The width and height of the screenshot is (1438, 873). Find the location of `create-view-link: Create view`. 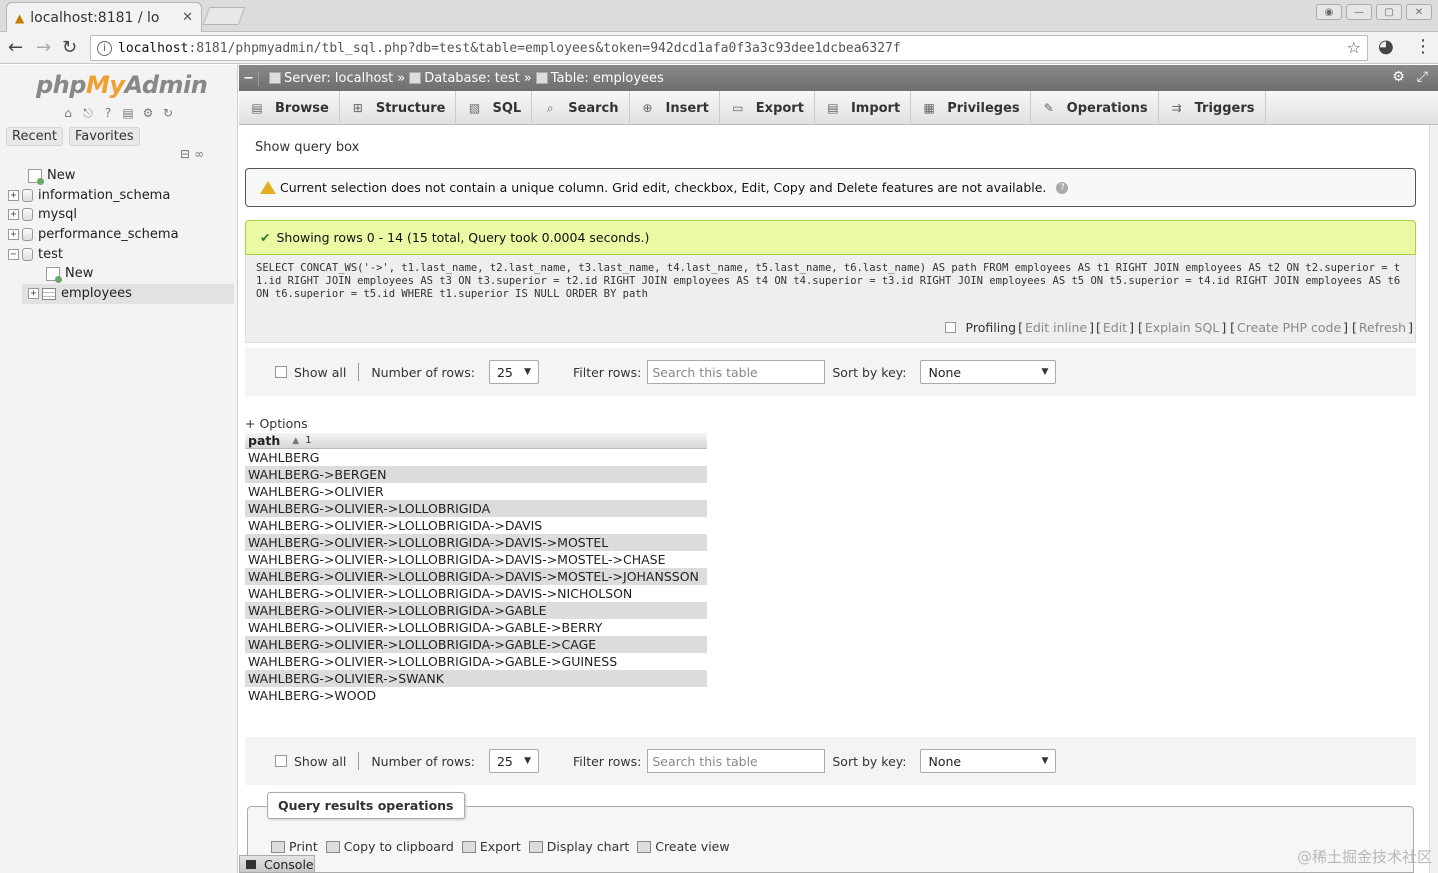

create-view-link: Create view is located at coordinates (683, 846).